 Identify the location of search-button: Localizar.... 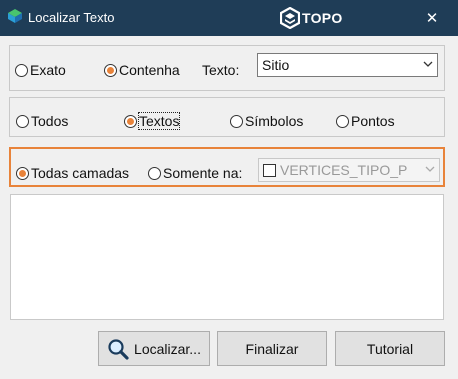
(154, 348).